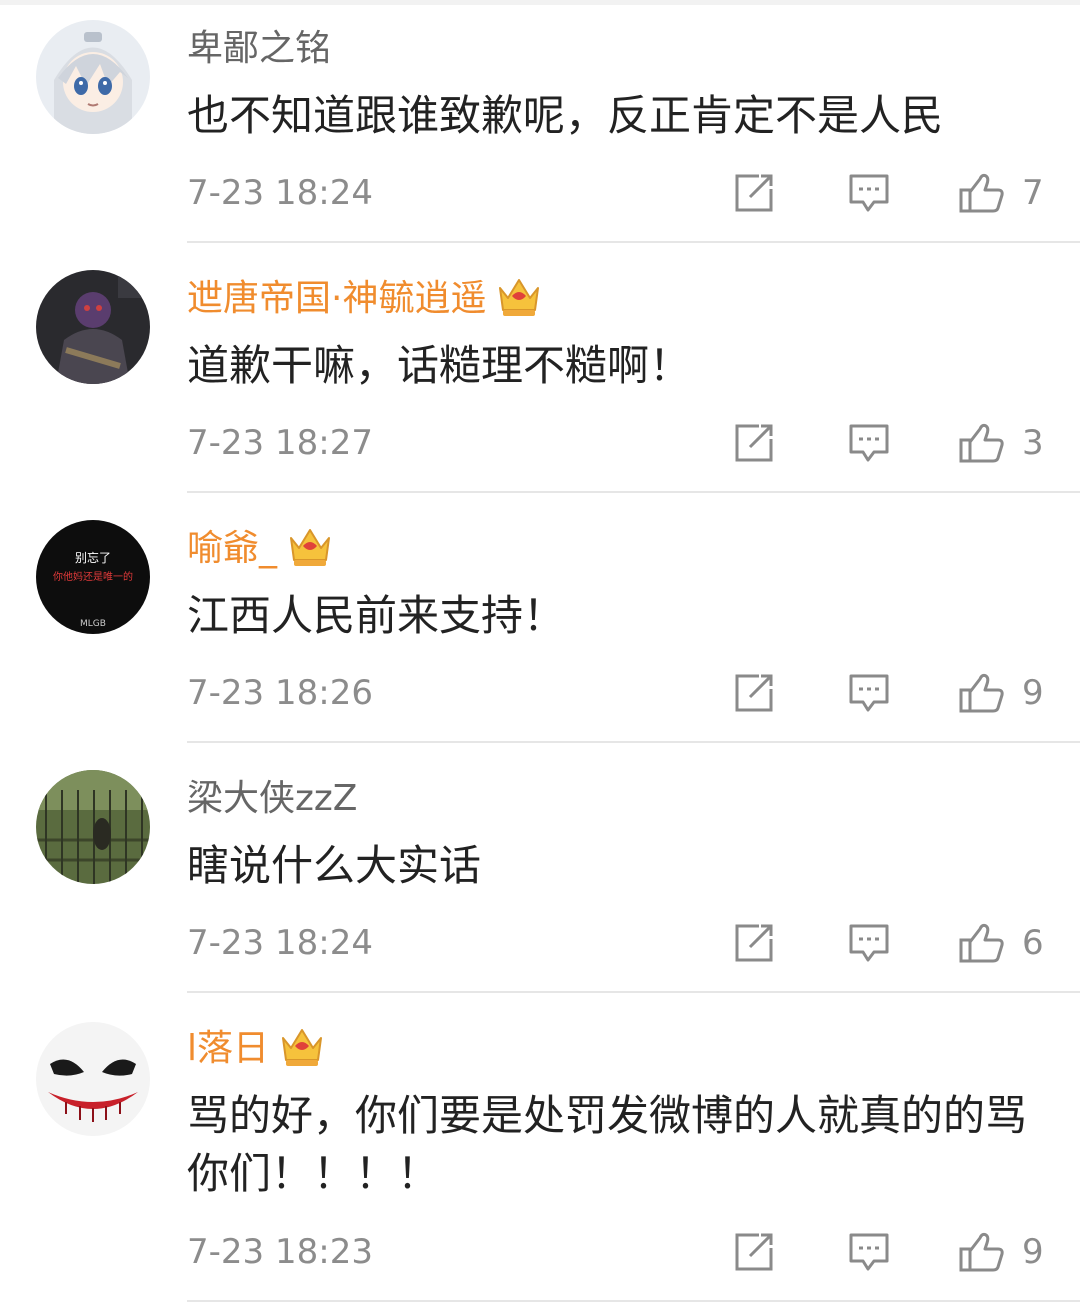  I want to click on username: l落日, so click(256, 1049).